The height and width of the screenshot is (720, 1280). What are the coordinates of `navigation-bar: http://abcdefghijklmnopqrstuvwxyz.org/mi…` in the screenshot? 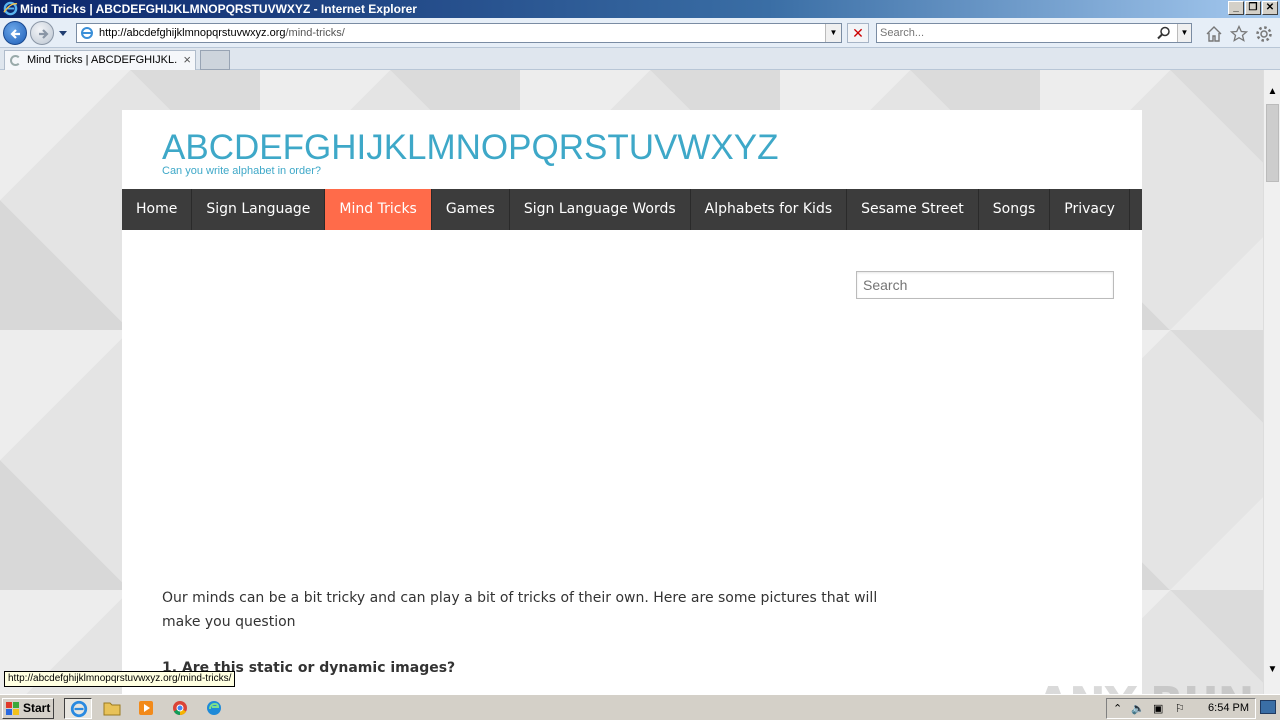 It's located at (640, 33).